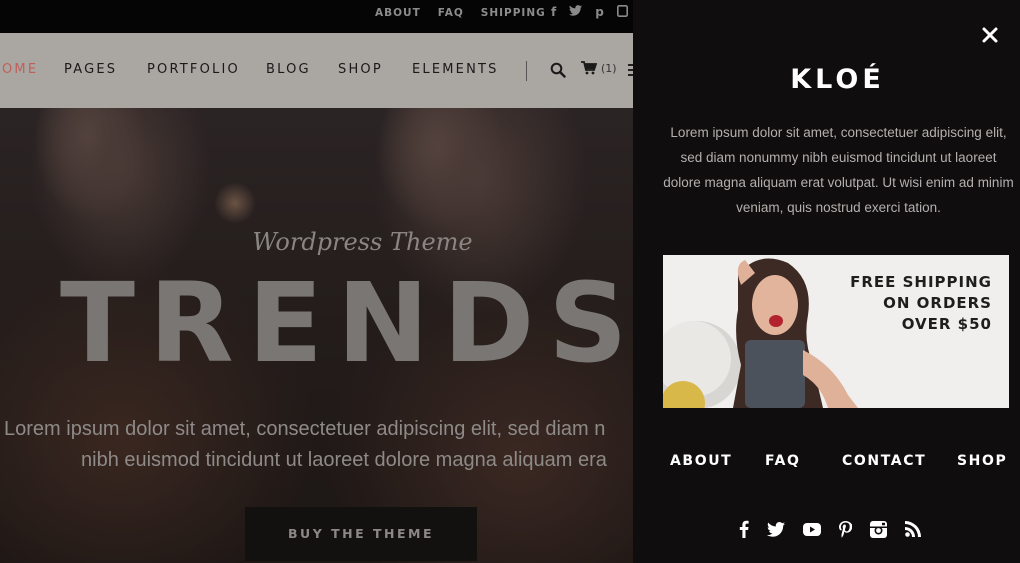 Image resolution: width=1020 pixels, height=563 pixels. I want to click on cart-count: (1), so click(609, 68).